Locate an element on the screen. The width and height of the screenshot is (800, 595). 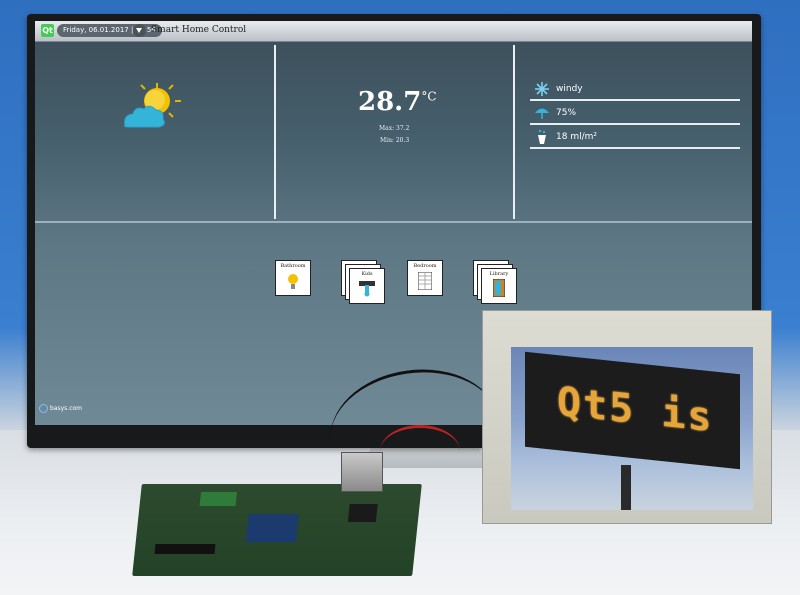
app-title: Smart Home Control is located at coordinates (199, 30).